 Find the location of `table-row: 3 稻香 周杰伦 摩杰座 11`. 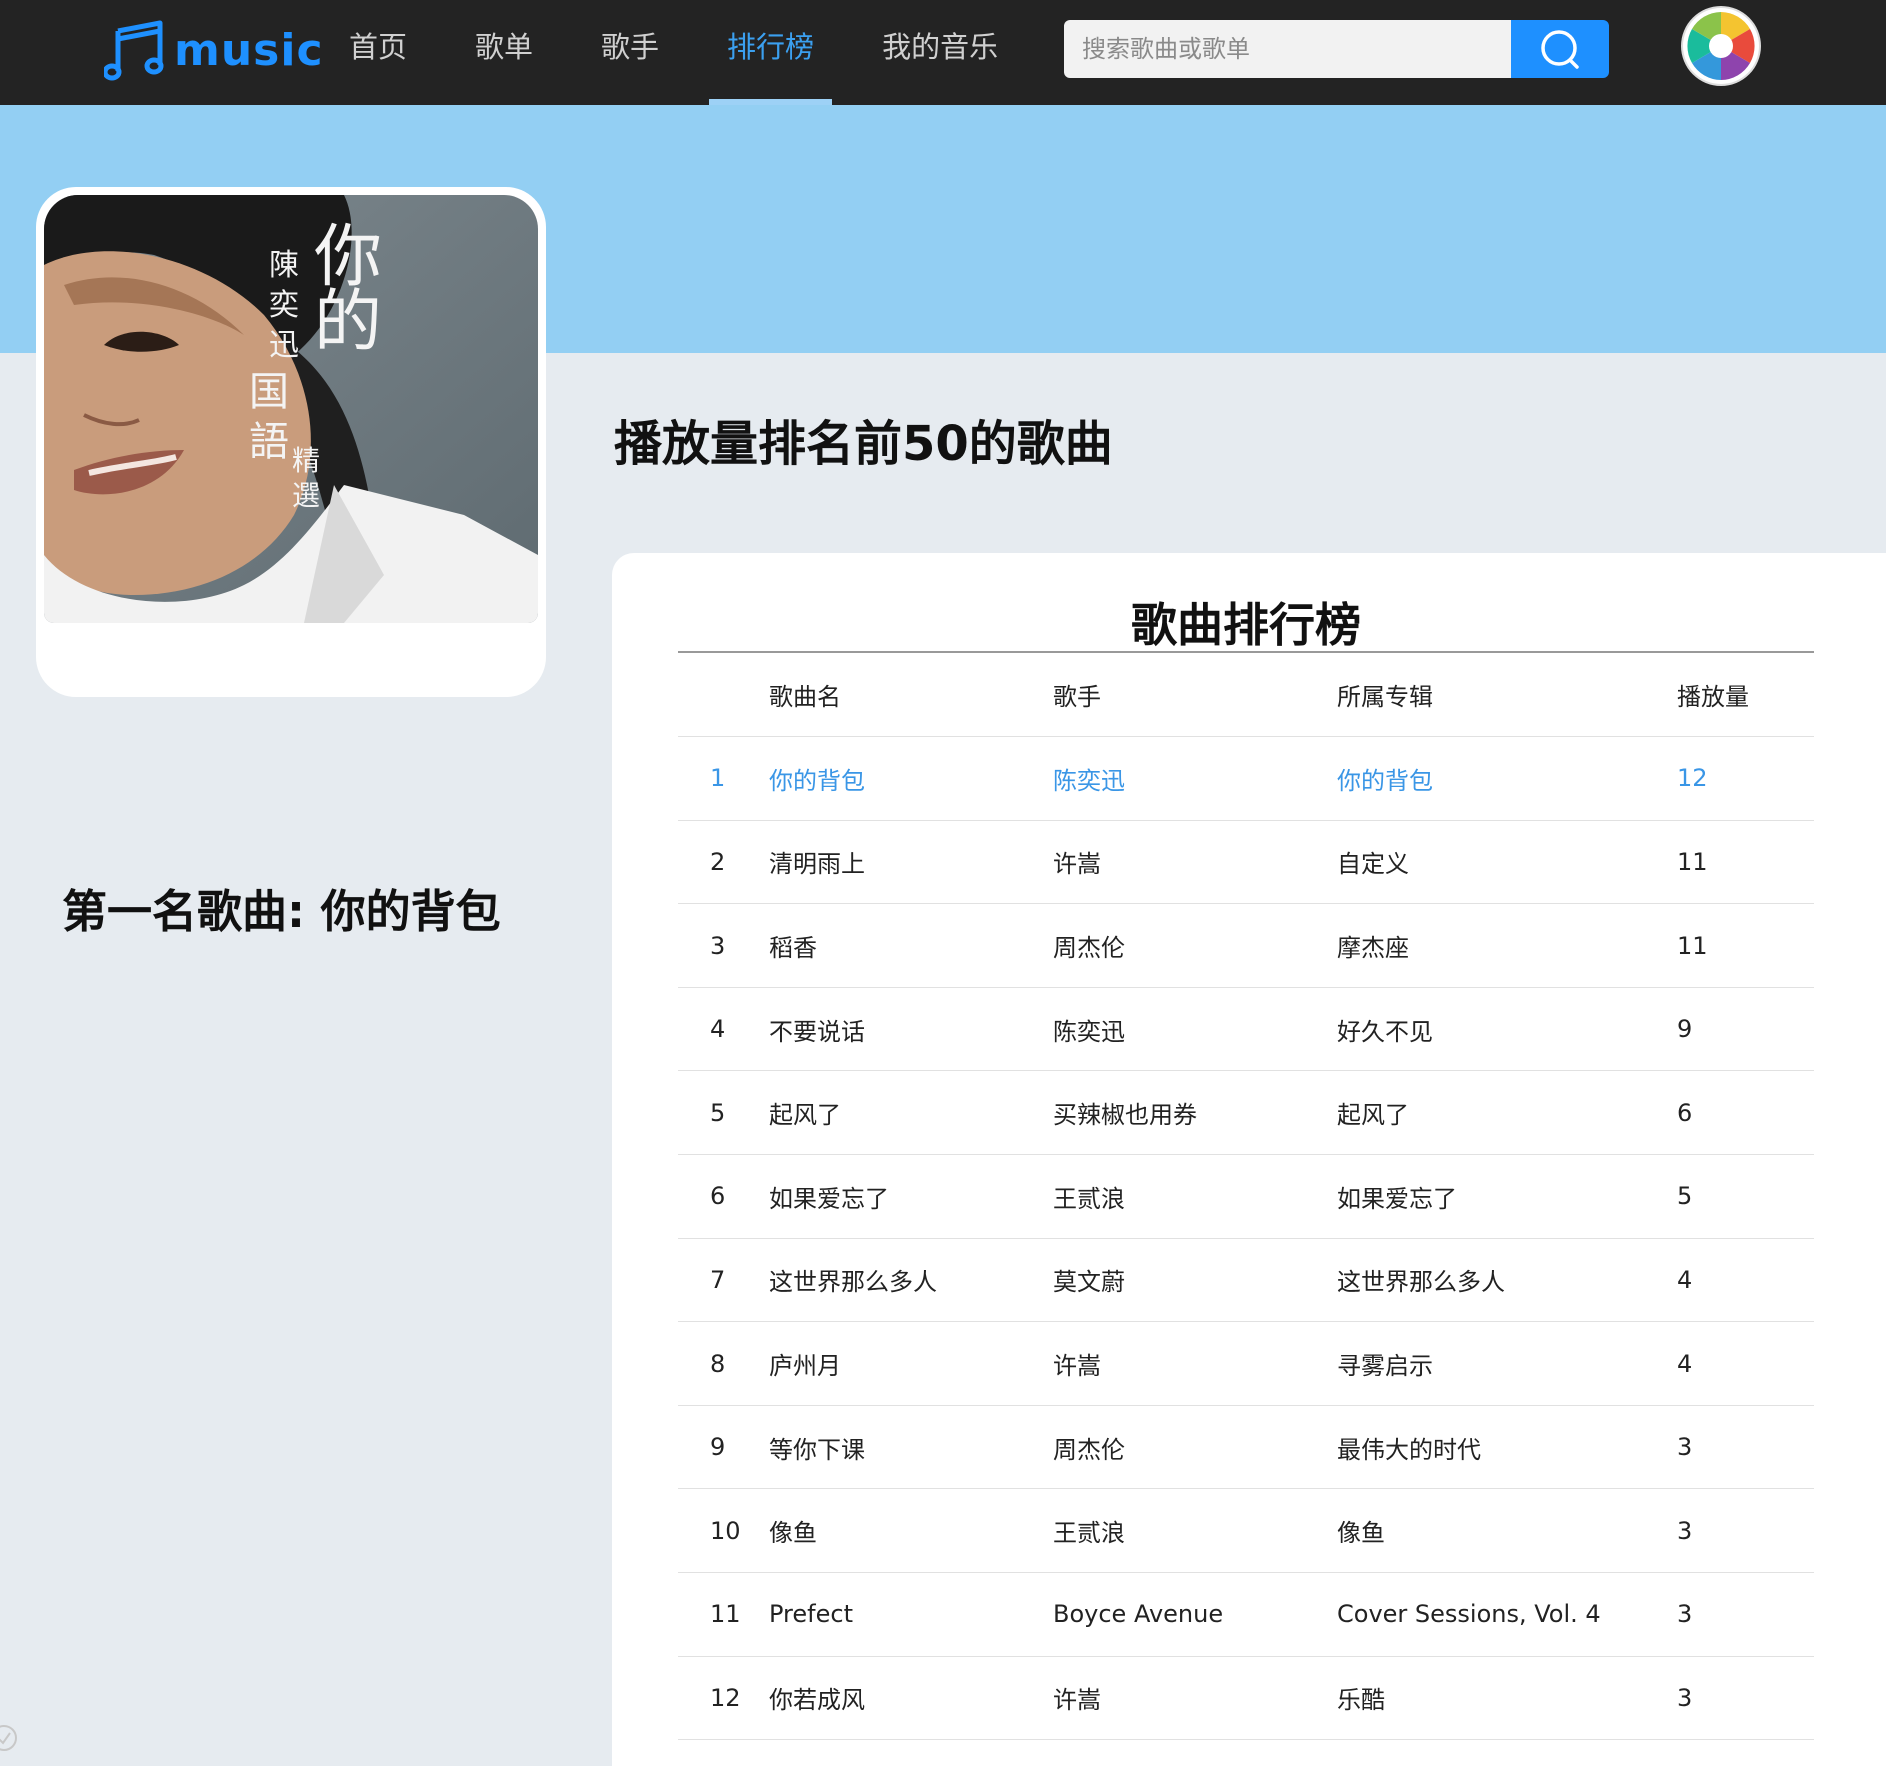

table-row: 3 稻香 周杰伦 摩杰座 11 is located at coordinates (1246, 945).